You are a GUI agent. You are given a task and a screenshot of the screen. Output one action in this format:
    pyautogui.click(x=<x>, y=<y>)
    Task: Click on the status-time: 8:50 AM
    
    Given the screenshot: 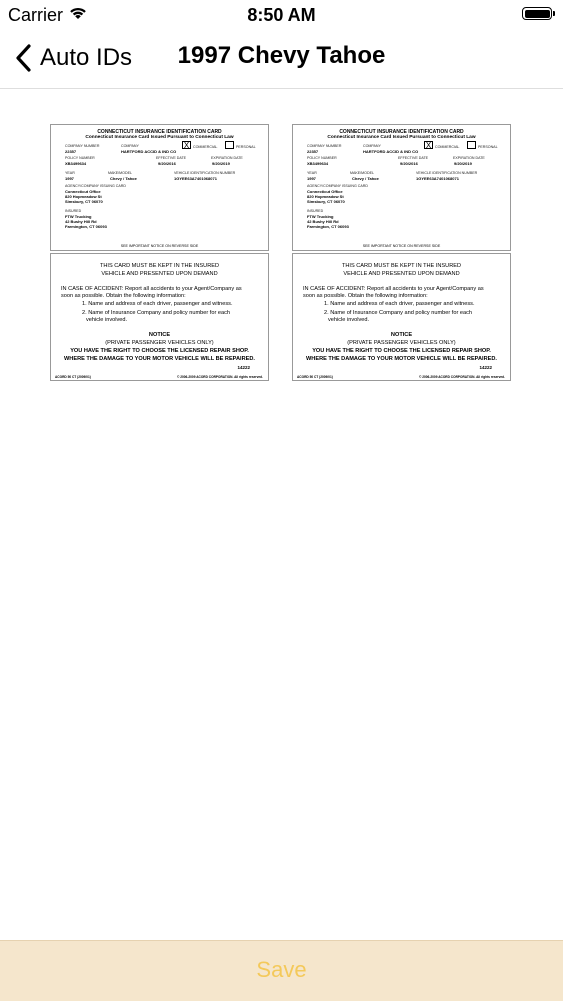 What is the action you would take?
    pyautogui.click(x=281, y=15)
    